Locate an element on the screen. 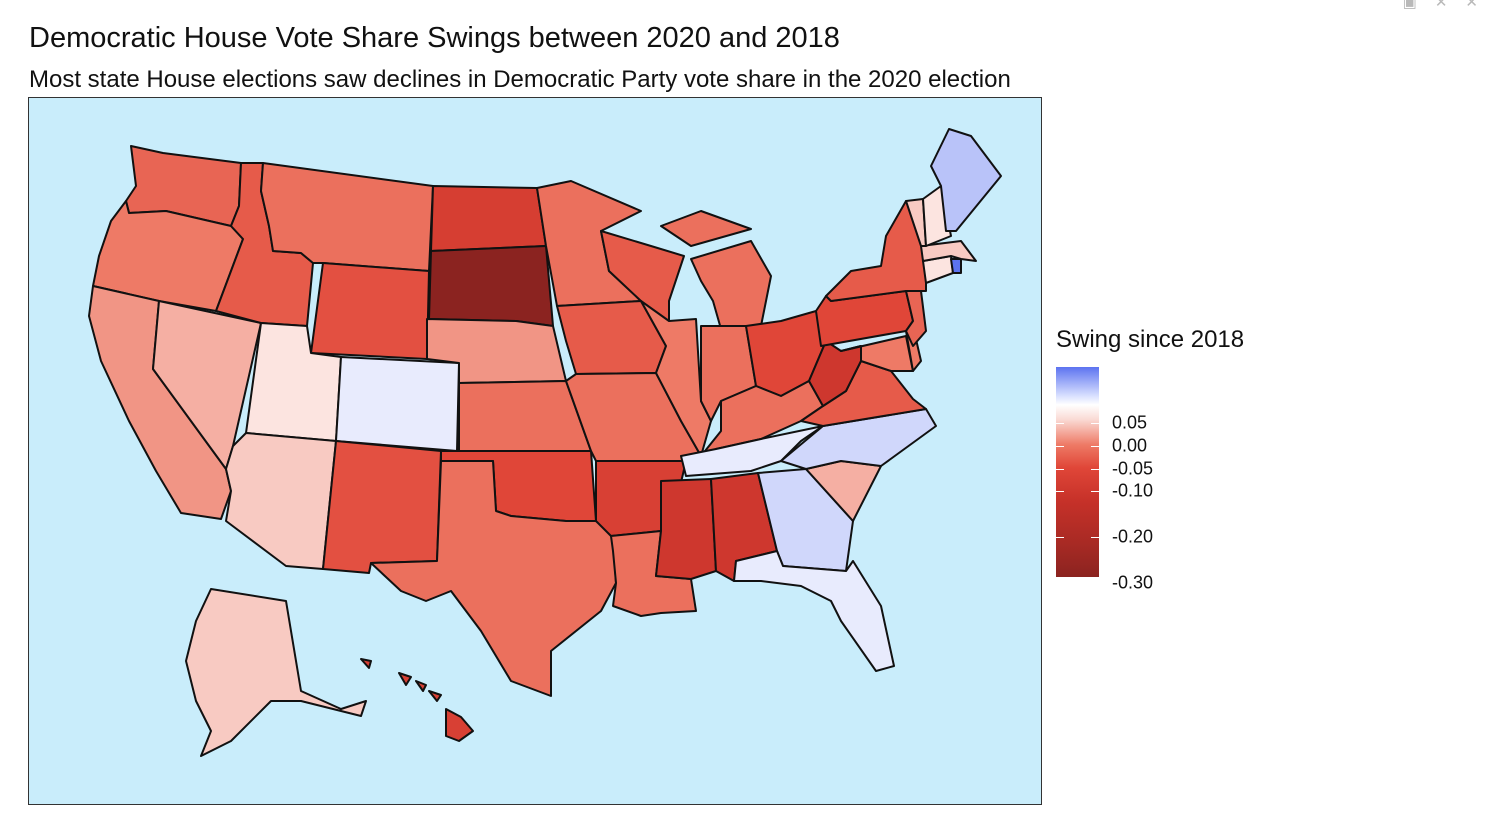 The width and height of the screenshot is (1500, 821). minimize-icon: ▣ is located at coordinates (1410, 5).